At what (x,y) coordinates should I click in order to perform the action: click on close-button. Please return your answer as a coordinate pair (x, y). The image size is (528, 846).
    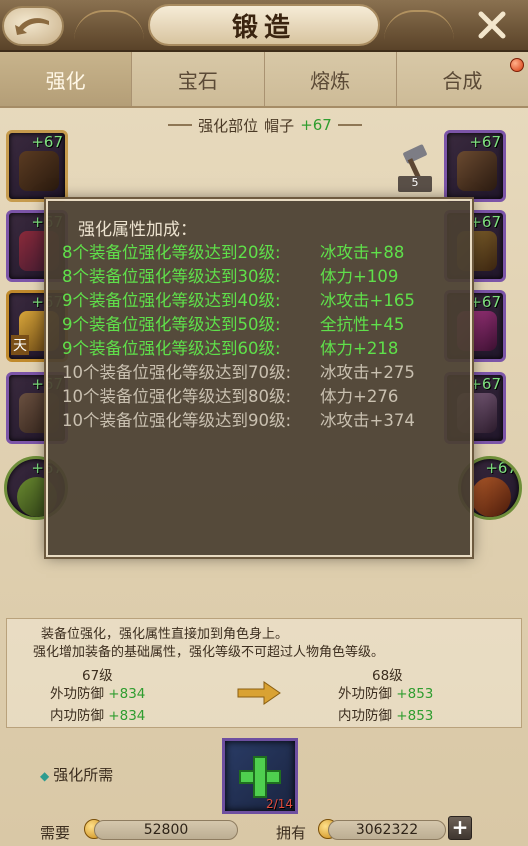
    Looking at the image, I should click on (492, 25).